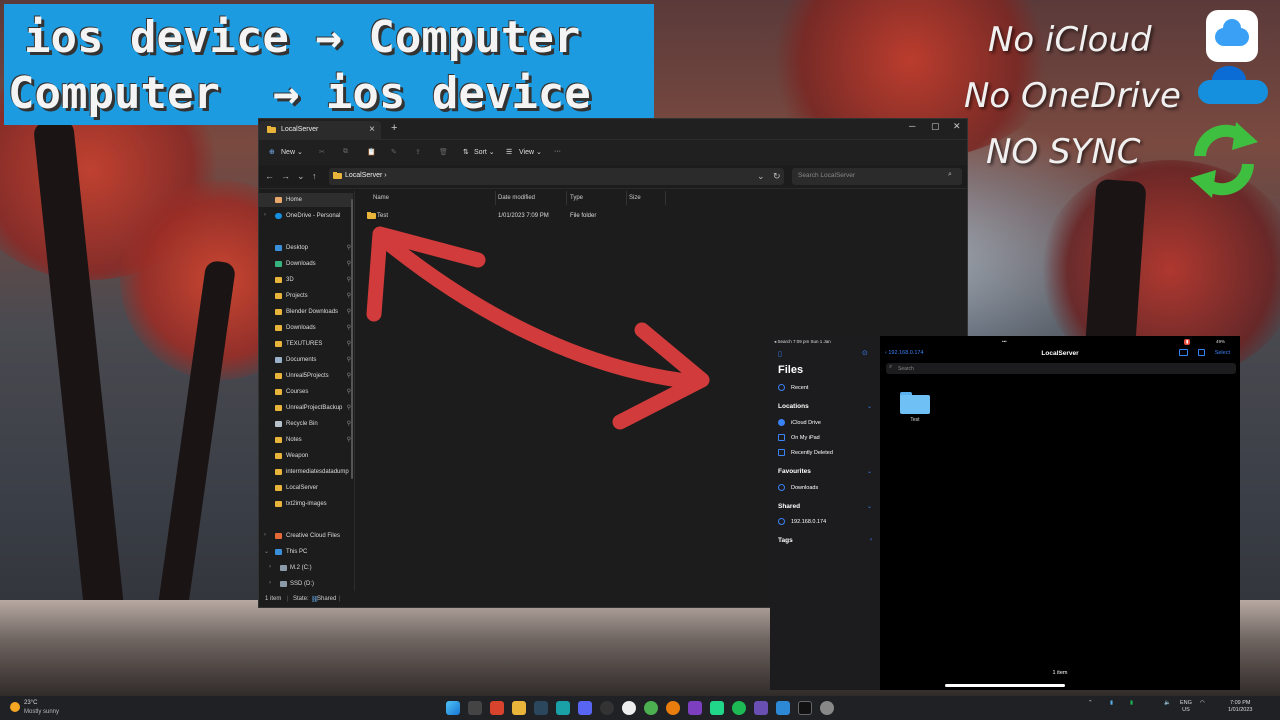  What do you see at coordinates (516, 198) in the screenshot?
I see `column-header-date: Date modified` at bounding box center [516, 198].